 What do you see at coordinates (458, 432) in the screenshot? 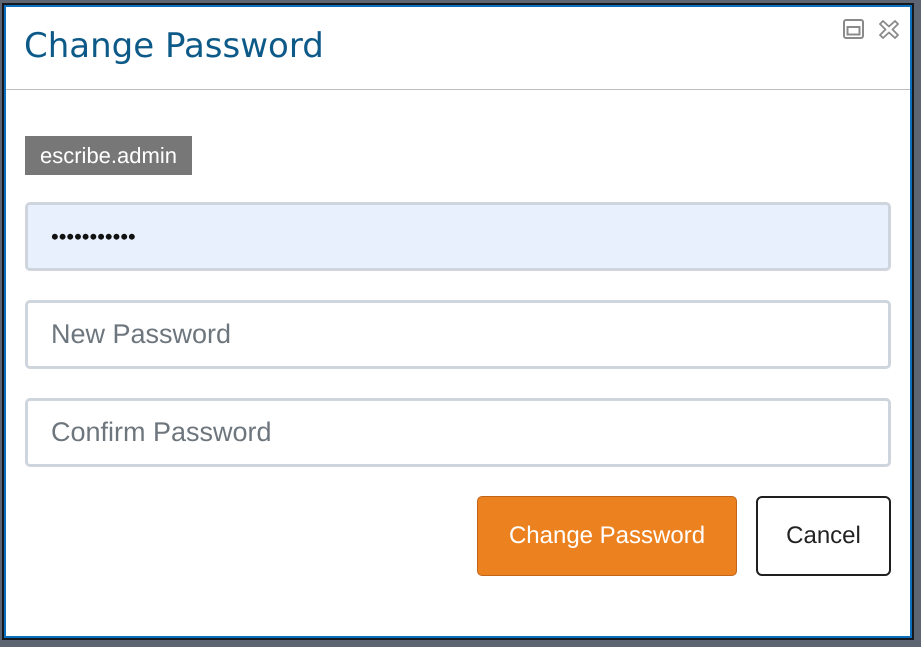
I see `password-field: Confirm Password` at bounding box center [458, 432].